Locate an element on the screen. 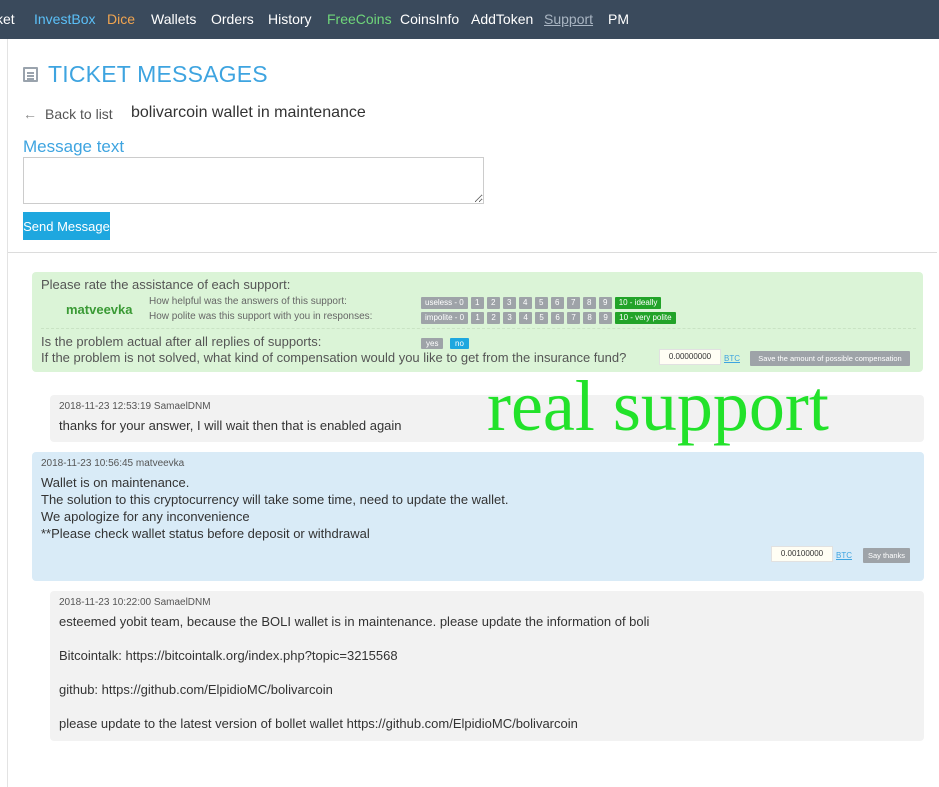 The width and height of the screenshot is (939, 787). helpful-rating-9: 9 is located at coordinates (605, 303).